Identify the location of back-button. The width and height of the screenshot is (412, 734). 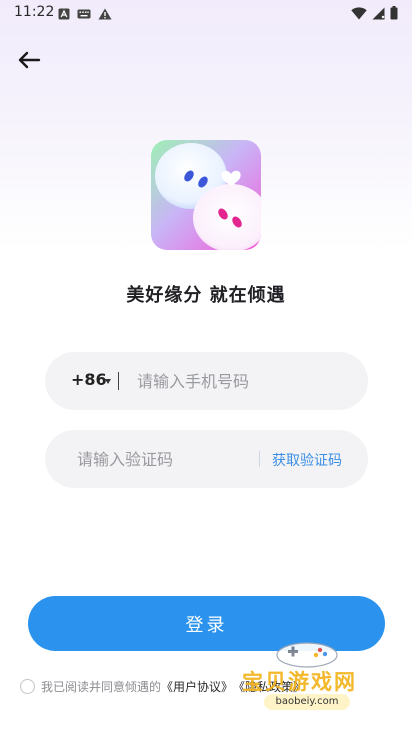
(29, 62).